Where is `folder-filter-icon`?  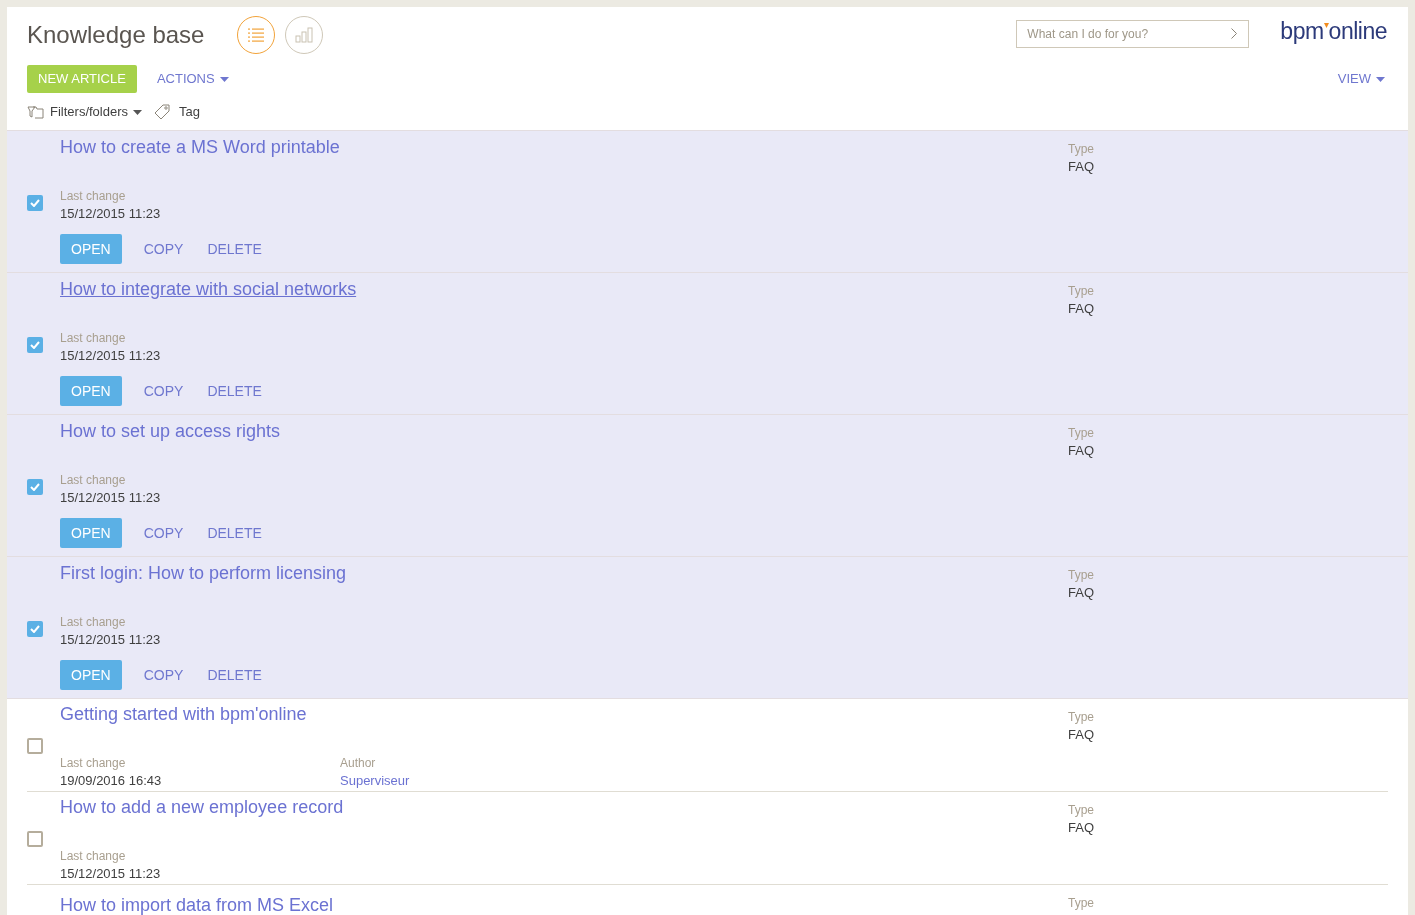
folder-filter-icon is located at coordinates (35, 112).